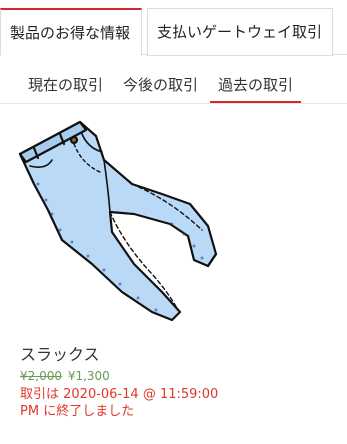 This screenshot has height=444, width=347. Describe the element at coordinates (60, 353) in the screenshot. I see `product-name: スラックス` at that location.